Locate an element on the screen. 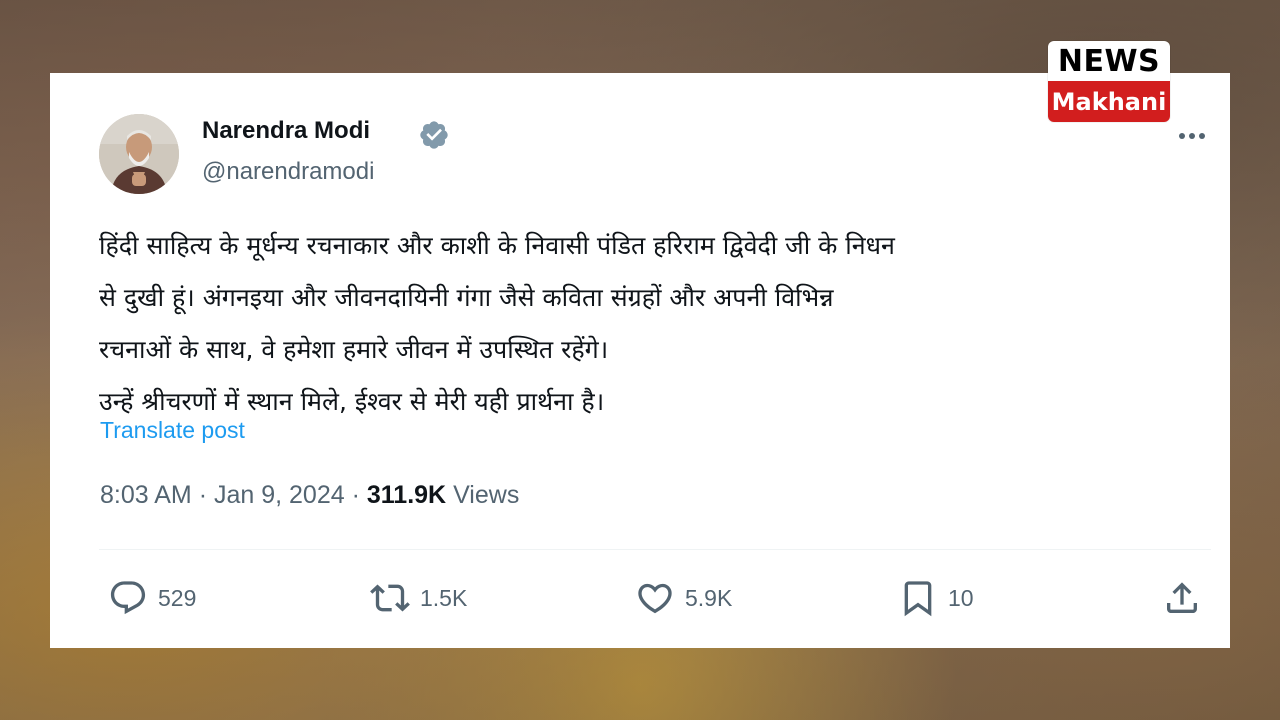 Image resolution: width=1280 pixels, height=720 pixels. like-count: 5.9K is located at coordinates (709, 597).